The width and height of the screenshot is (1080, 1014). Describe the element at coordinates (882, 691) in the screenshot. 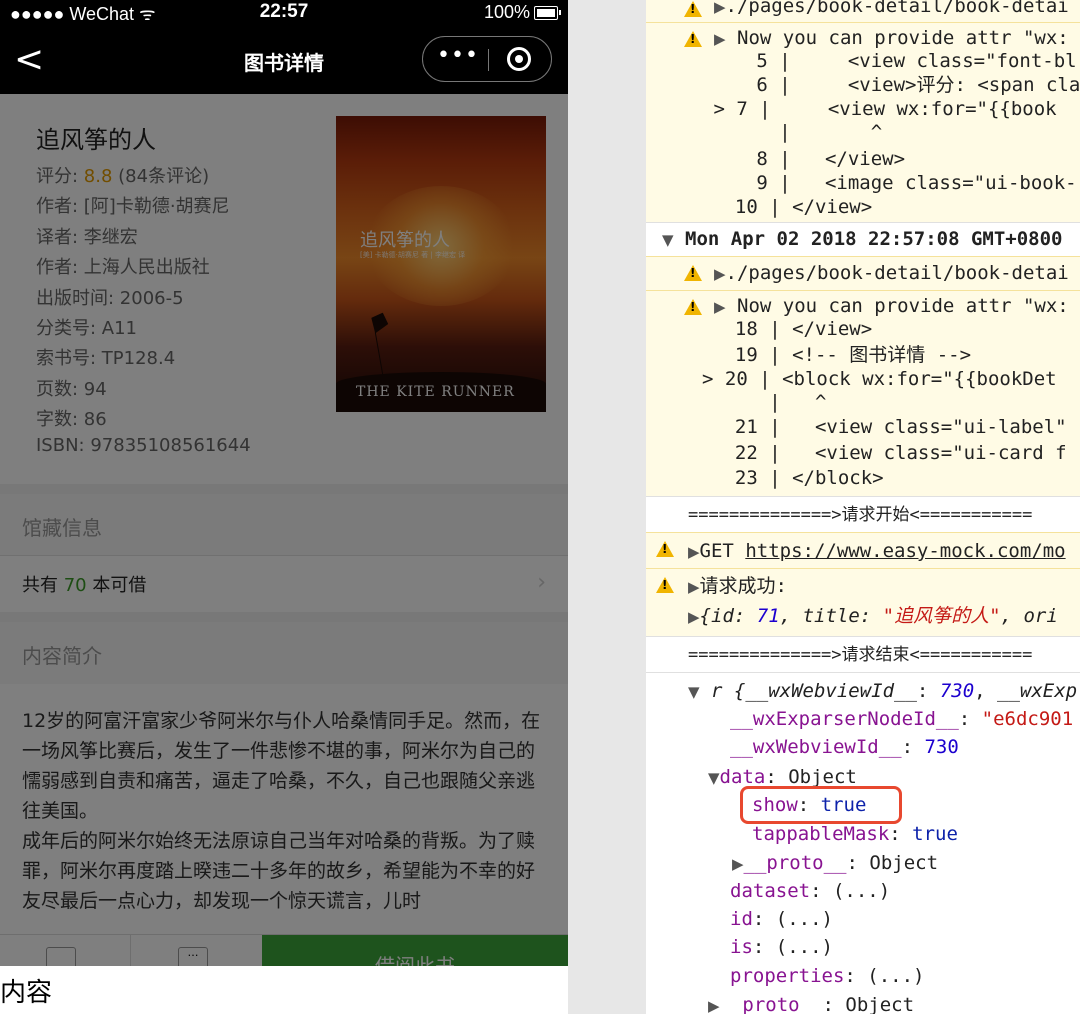

I see `object-root: ▼ r {__wxWebviewId__: 730, __wxExp` at that location.